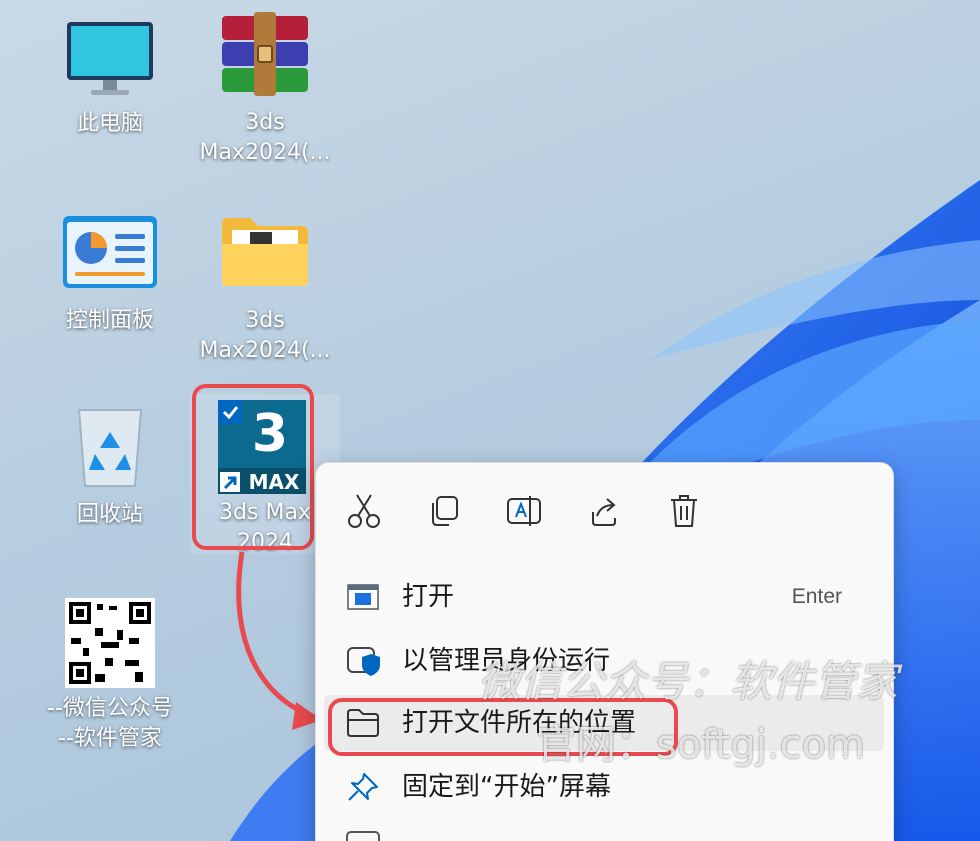 This screenshot has width=980, height=841. Describe the element at coordinates (816, 596) in the screenshot. I see `menu-item-shortcut: Enter` at that location.